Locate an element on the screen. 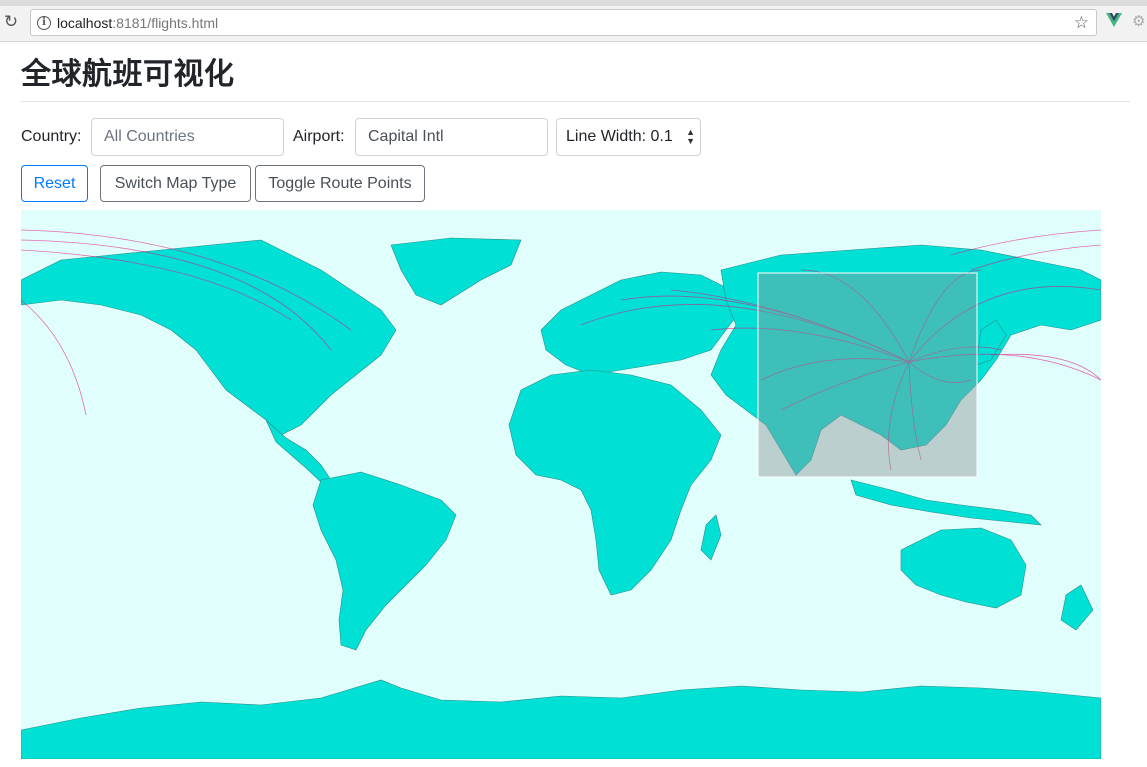  url-path: :8181/flights.html is located at coordinates (165, 23).